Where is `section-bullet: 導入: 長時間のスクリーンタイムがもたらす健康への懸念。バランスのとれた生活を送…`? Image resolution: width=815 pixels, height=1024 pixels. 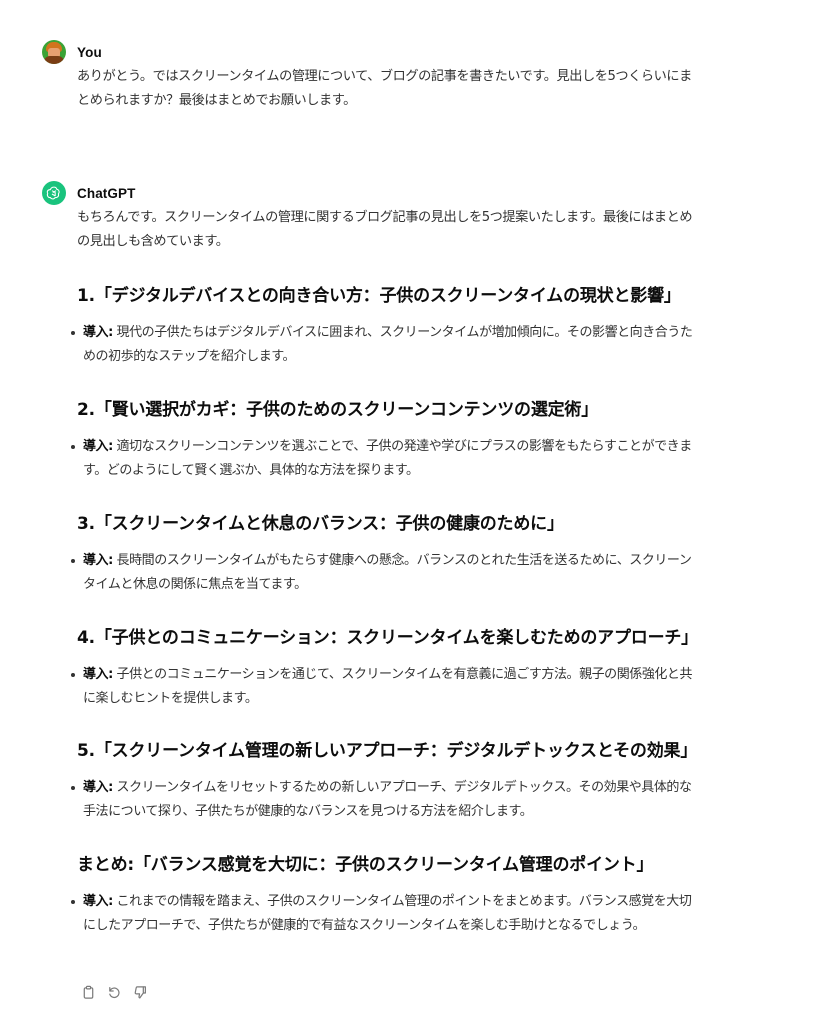
section-bullet: 導入: 長時間のスクリーンタイムがもたらす健康への懸念。バランスのとれた生活を送… is located at coordinates (386, 573).